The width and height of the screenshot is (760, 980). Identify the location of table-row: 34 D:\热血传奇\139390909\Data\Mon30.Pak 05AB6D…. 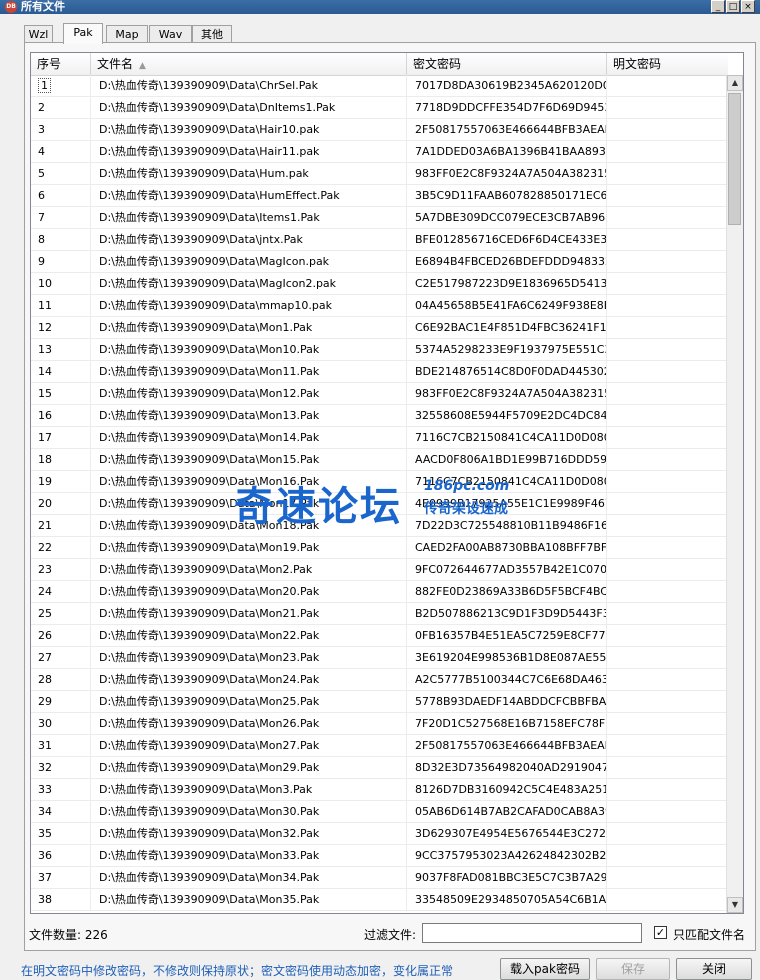
(379, 812).